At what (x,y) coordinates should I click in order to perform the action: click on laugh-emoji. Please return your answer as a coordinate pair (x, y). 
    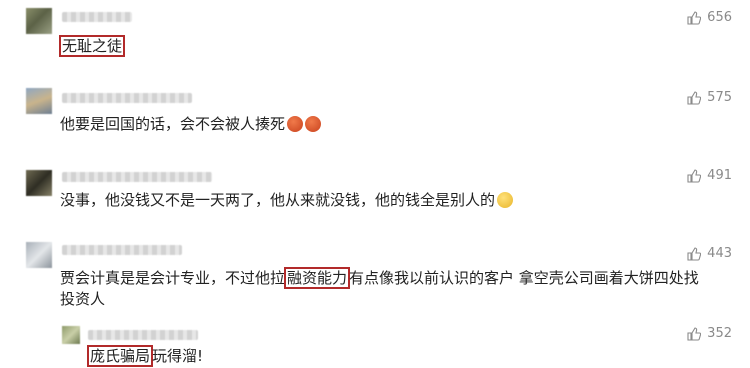
    Looking at the image, I should click on (505, 200).